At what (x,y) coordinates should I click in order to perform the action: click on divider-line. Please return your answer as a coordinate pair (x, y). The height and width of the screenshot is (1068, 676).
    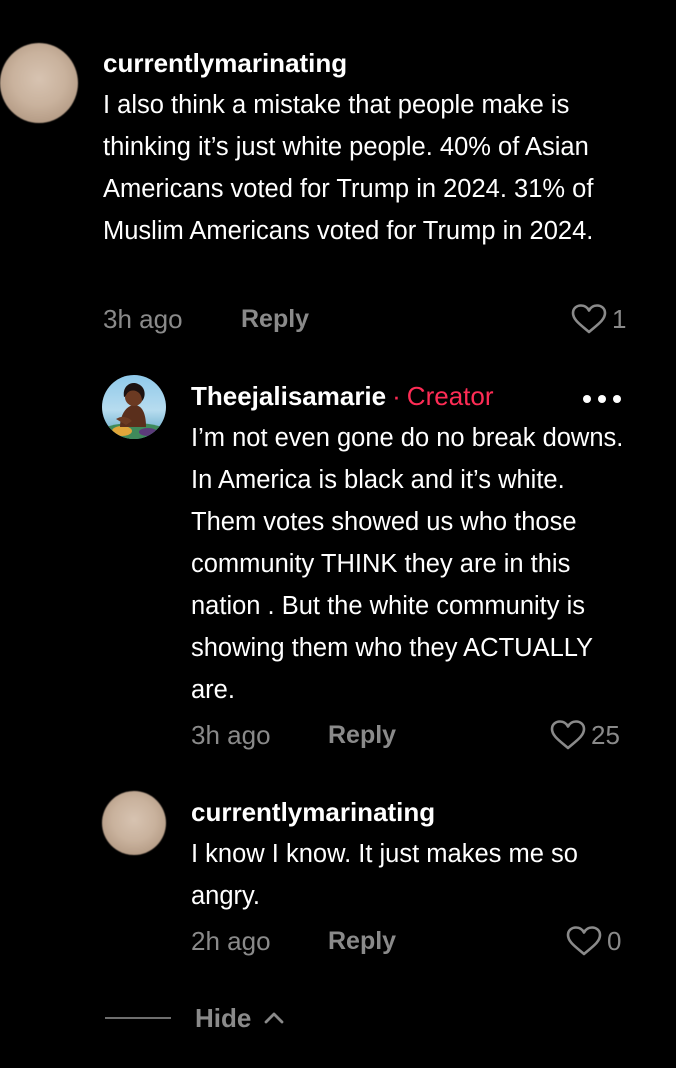
    Looking at the image, I should click on (138, 1018).